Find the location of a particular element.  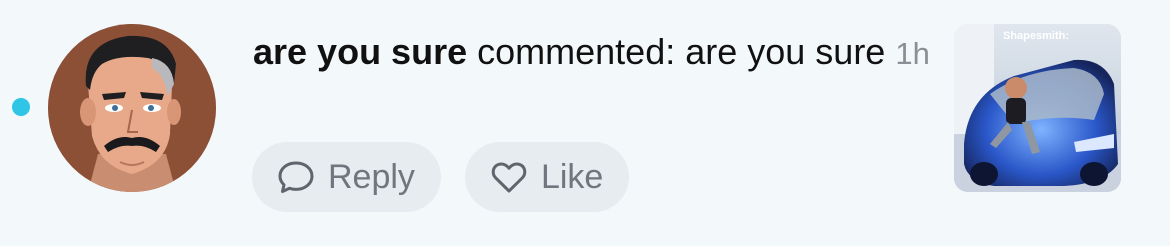

avatar is located at coordinates (132, 108).